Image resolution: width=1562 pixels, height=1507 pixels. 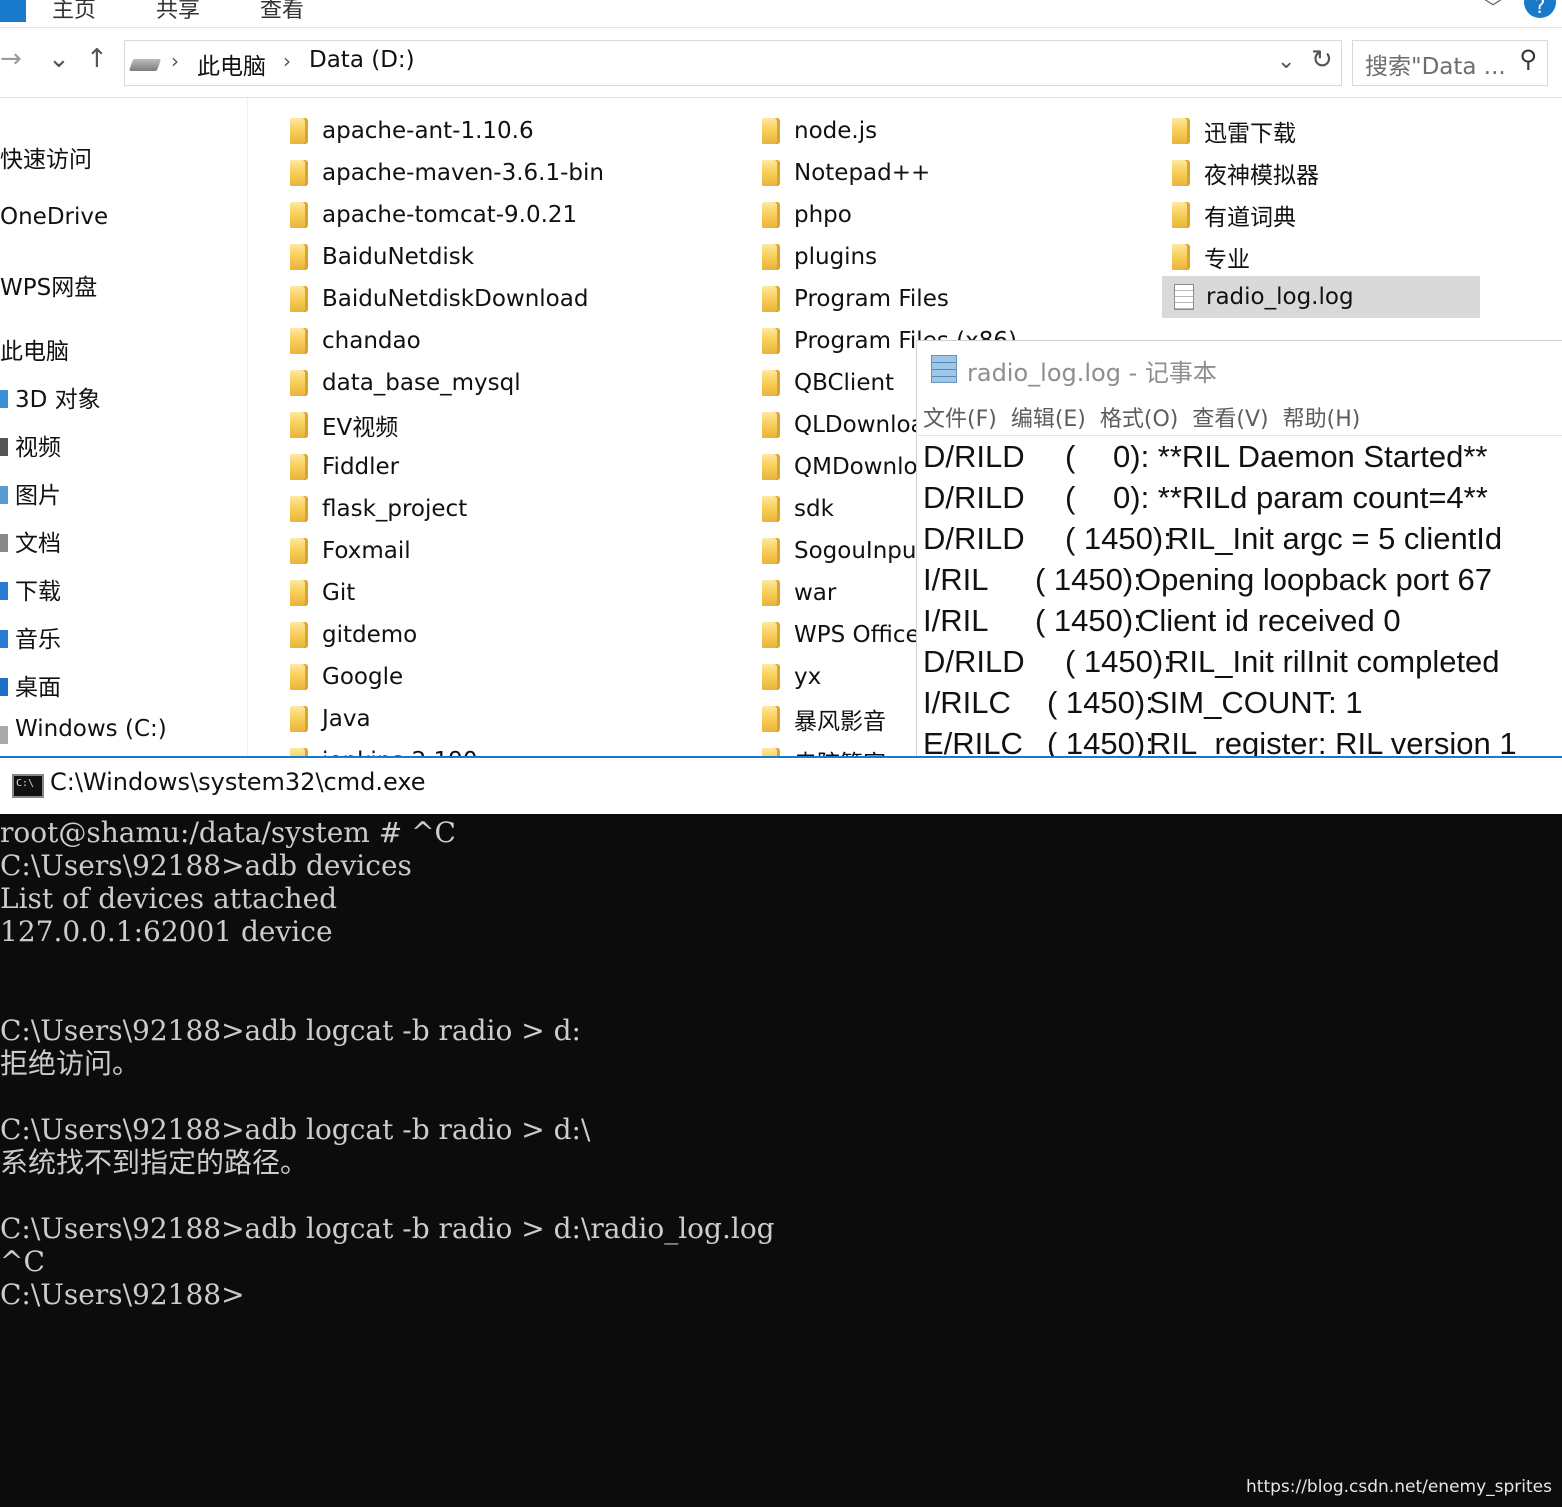 What do you see at coordinates (58, 397) in the screenshot?
I see `sidebar-item-3d-objects: 3D 对象` at bounding box center [58, 397].